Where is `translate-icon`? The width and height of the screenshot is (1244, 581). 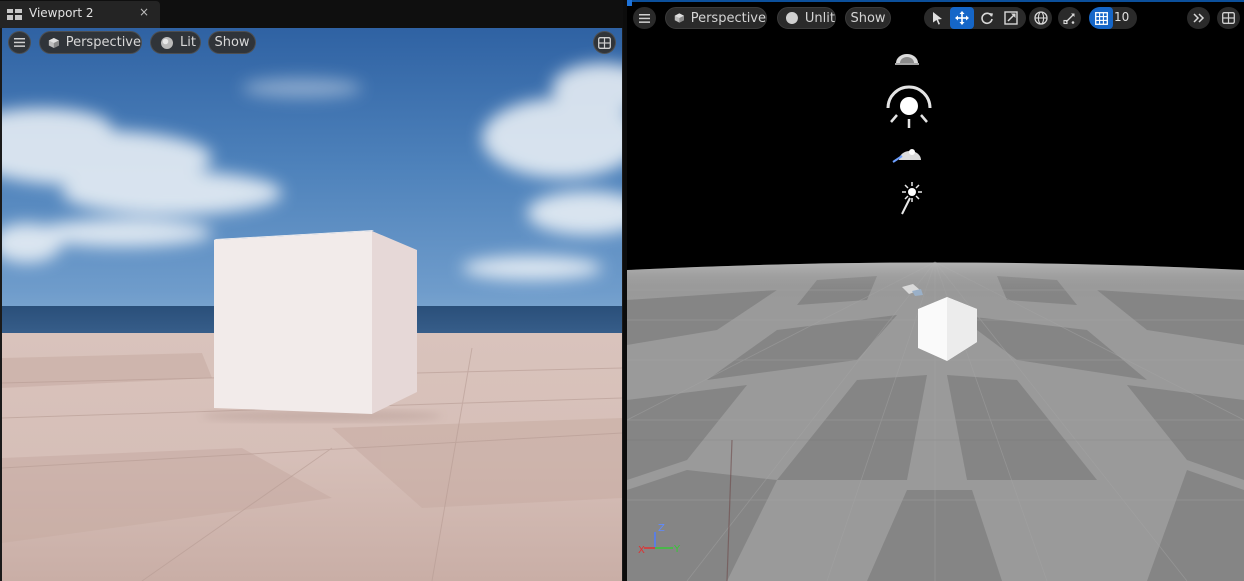 translate-icon is located at coordinates (962, 18).